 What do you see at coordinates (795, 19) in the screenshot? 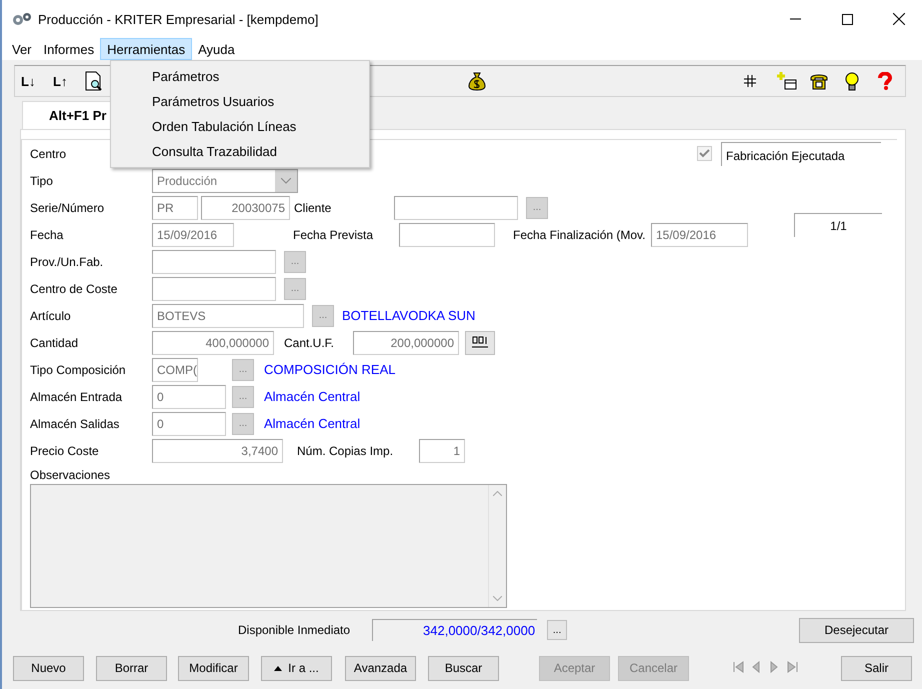
I see `minimize-icon` at bounding box center [795, 19].